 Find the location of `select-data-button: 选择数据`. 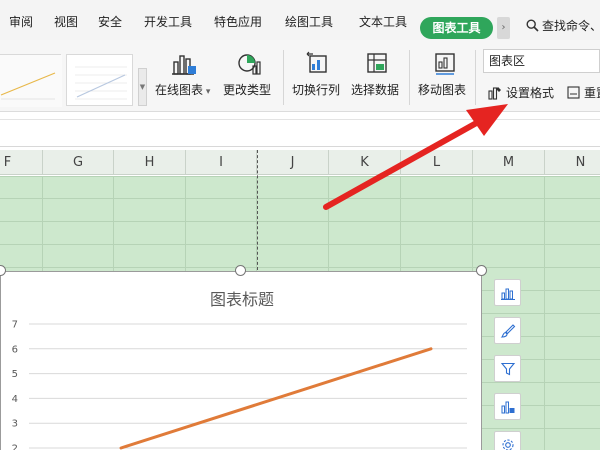

select-data-button: 选择数据 is located at coordinates (377, 72).